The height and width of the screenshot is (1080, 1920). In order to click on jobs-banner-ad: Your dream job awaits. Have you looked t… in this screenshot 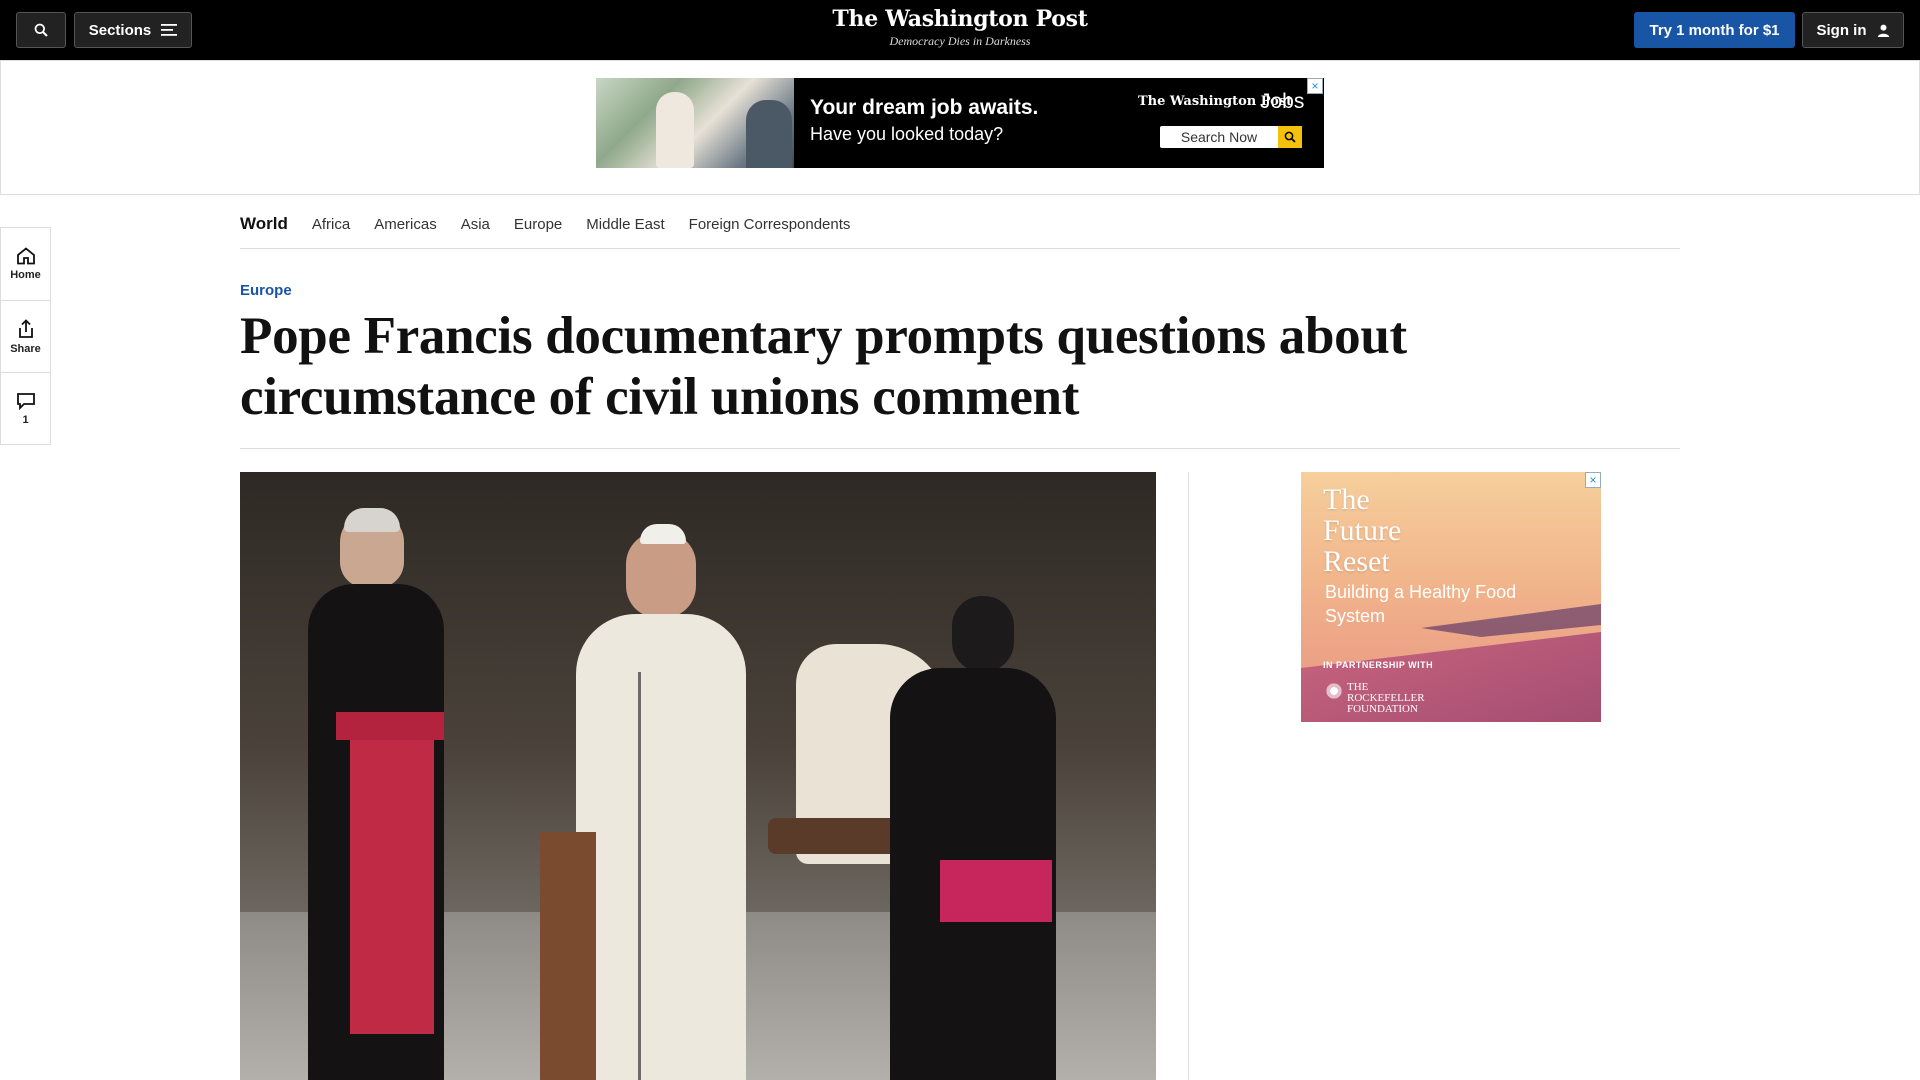, I will do `click(960, 123)`.